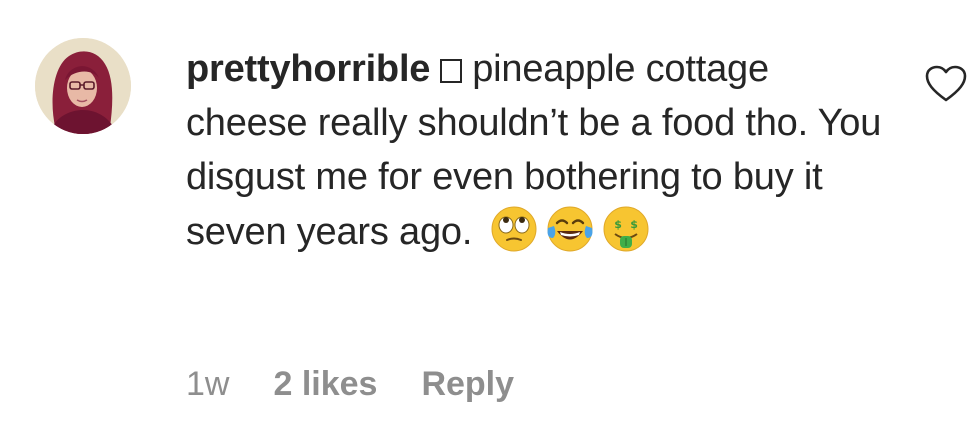 The width and height of the screenshot is (980, 432). What do you see at coordinates (325, 384) in the screenshot?
I see `likes-count-button: 2 likes` at bounding box center [325, 384].